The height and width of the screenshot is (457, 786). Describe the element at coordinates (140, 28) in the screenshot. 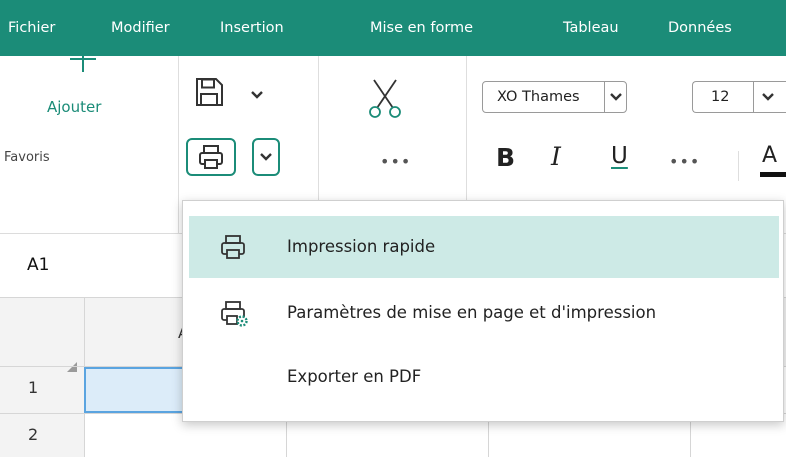

I see `menu-modifier: Modifier` at that location.